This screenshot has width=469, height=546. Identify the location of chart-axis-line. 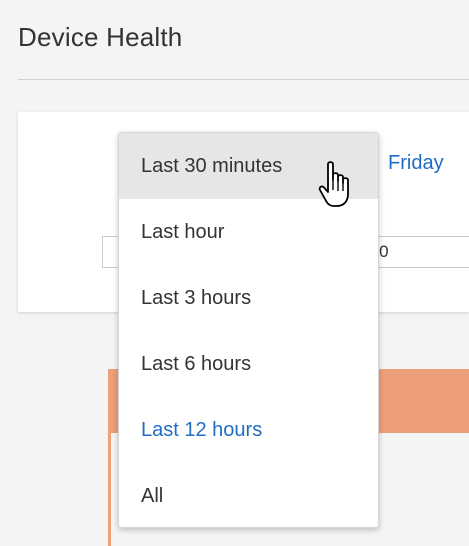
(109, 489).